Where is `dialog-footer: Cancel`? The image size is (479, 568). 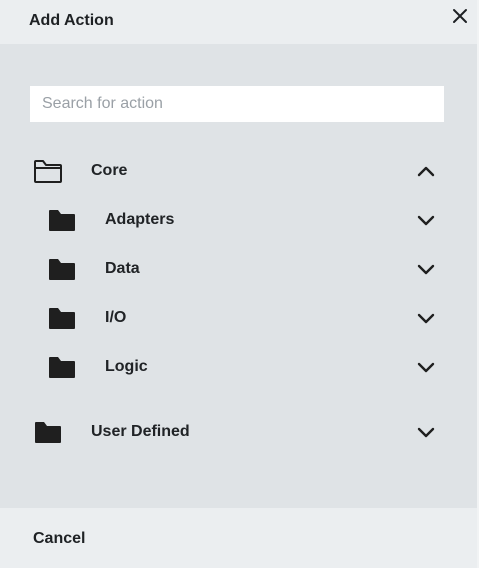
dialog-footer: Cancel is located at coordinates (238, 538).